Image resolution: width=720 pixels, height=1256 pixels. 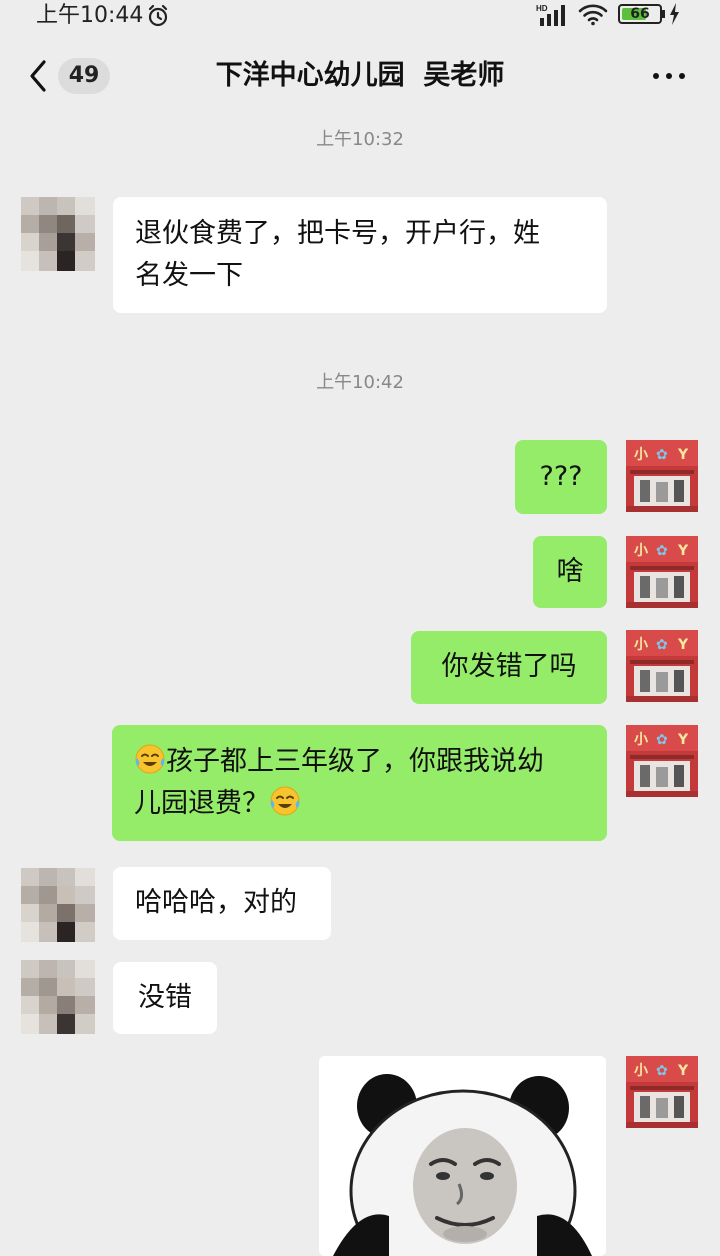 I want to click on message-bubble-outgoing: 孩子都上三年级了，你跟我说幼 儿园退费？, so click(x=359, y=783).